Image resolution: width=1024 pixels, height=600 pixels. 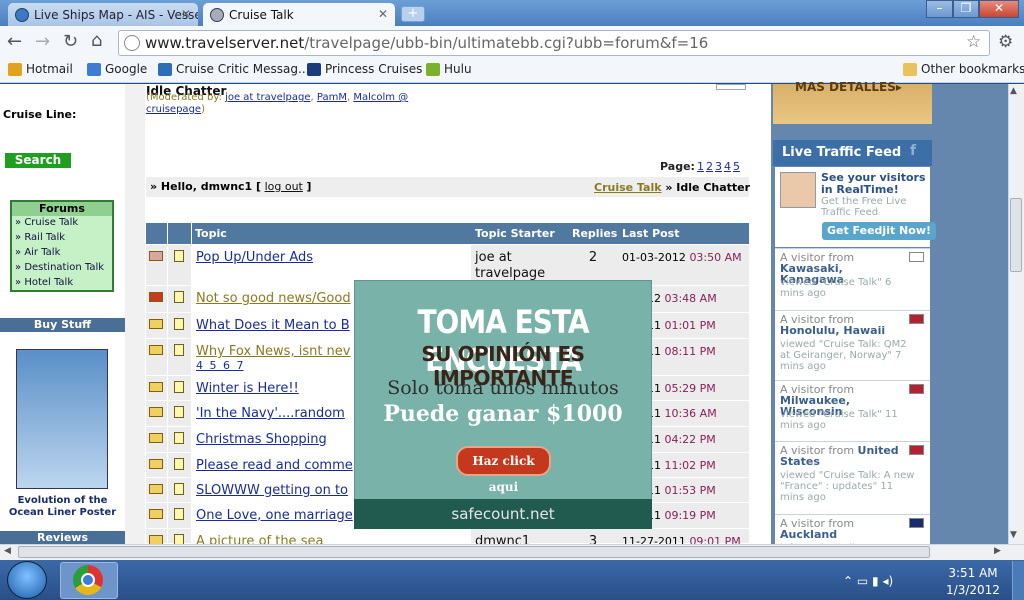 What do you see at coordinates (963, 69) in the screenshot?
I see `other-bookmarks: Other bookmarks` at bounding box center [963, 69].